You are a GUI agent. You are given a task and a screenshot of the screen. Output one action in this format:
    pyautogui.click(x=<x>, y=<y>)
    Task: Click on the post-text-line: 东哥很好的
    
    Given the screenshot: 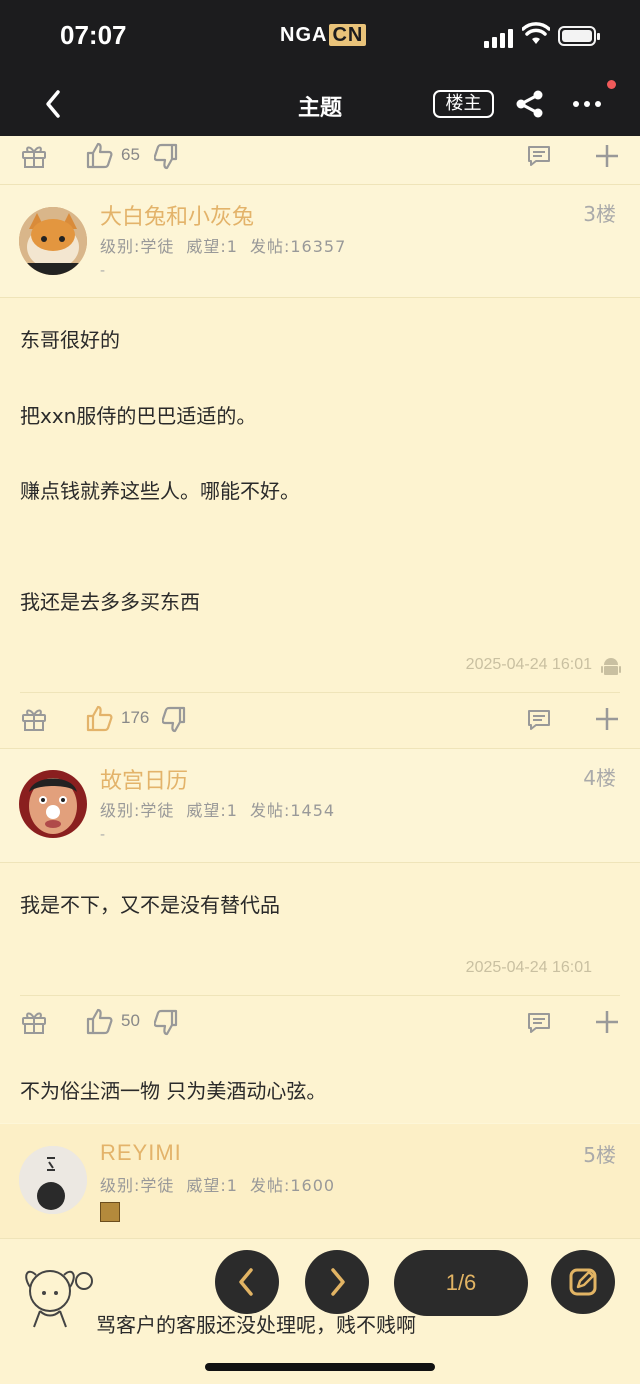 What is the action you would take?
    pyautogui.click(x=70, y=340)
    